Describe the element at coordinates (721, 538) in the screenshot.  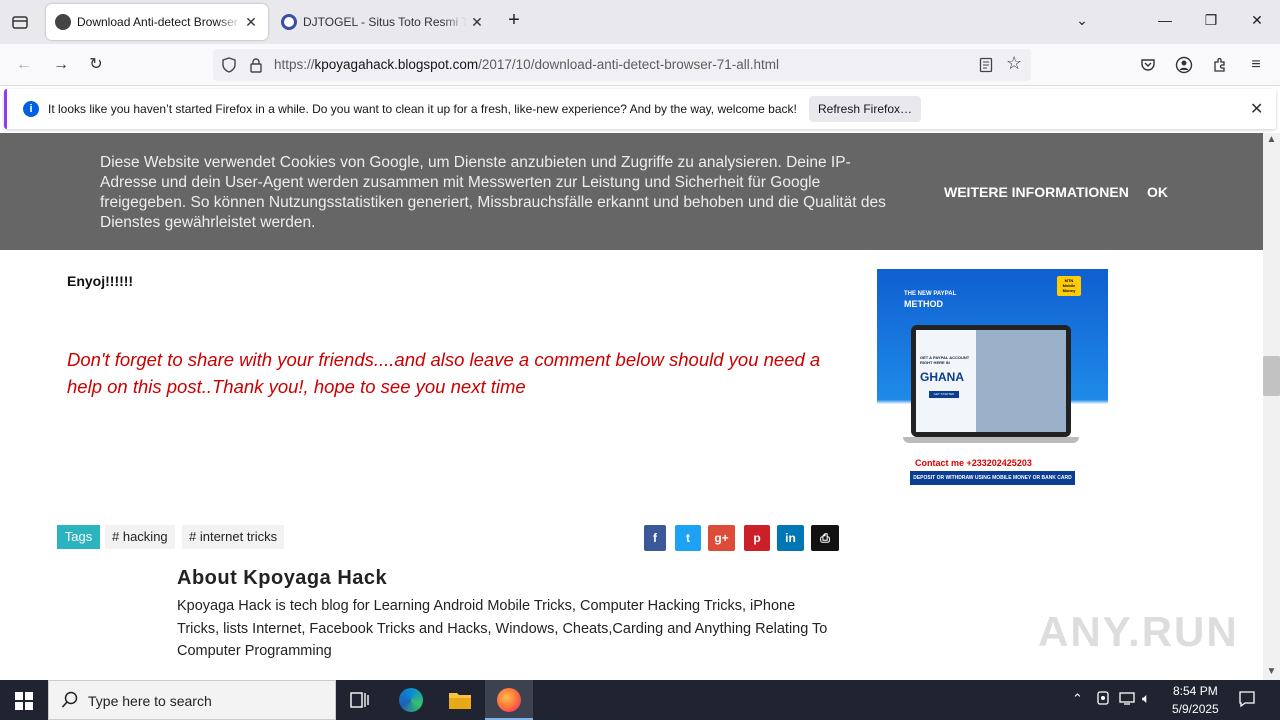
I see `google-plus-share-button: g+` at that location.